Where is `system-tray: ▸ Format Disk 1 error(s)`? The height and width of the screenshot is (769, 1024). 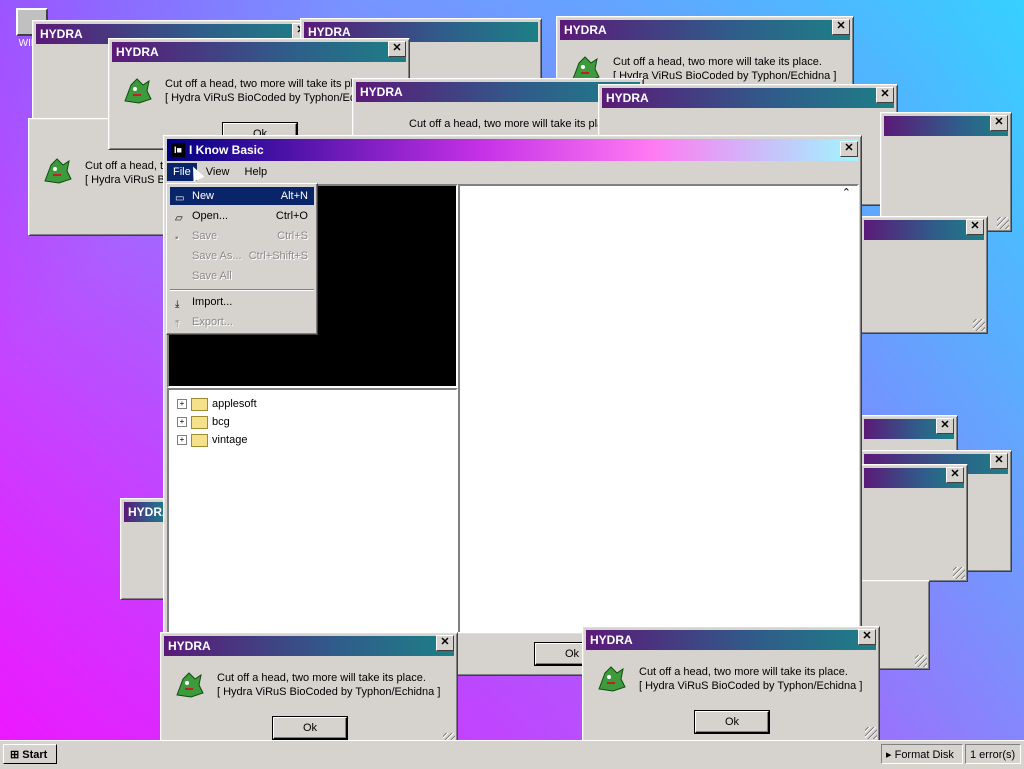
system-tray: ▸ Format Disk 1 error(s) is located at coordinates (951, 754).